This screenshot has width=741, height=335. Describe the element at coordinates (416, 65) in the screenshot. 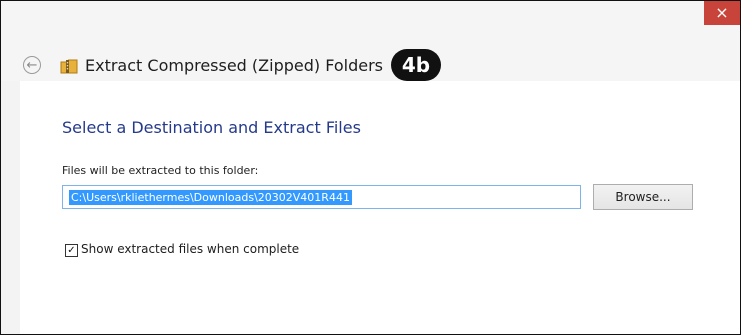

I see `step-badge: 4b` at that location.